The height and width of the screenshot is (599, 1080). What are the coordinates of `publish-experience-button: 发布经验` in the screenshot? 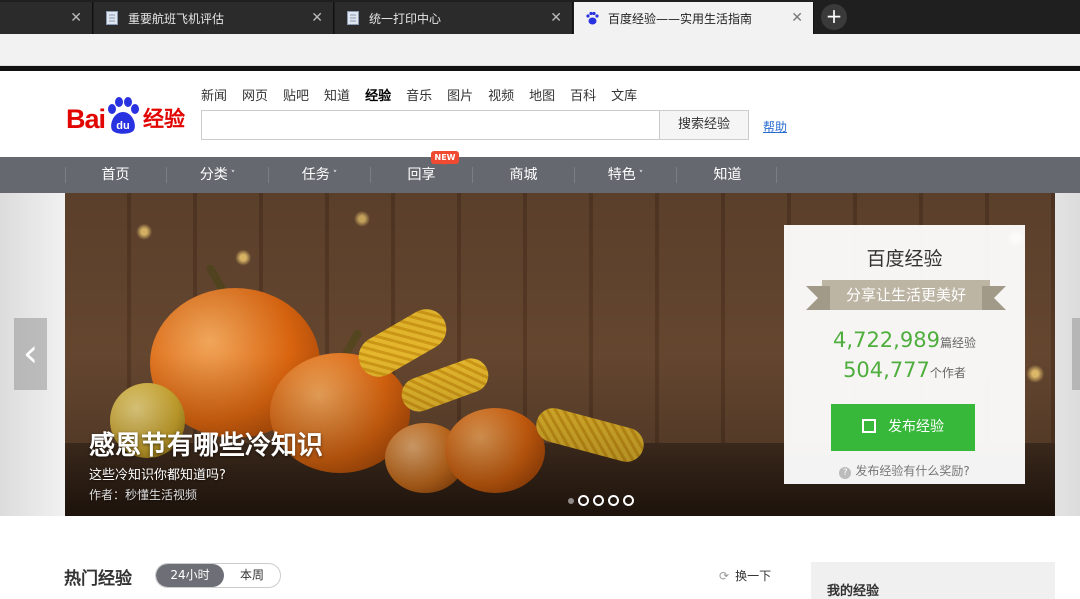 It's located at (903, 427).